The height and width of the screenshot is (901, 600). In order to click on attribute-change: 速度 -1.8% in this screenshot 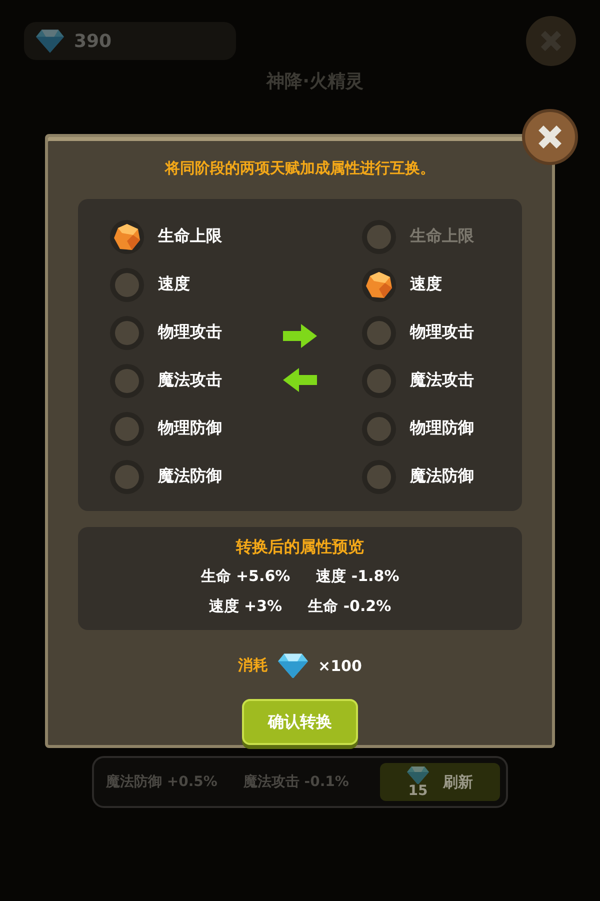, I will do `click(358, 576)`.